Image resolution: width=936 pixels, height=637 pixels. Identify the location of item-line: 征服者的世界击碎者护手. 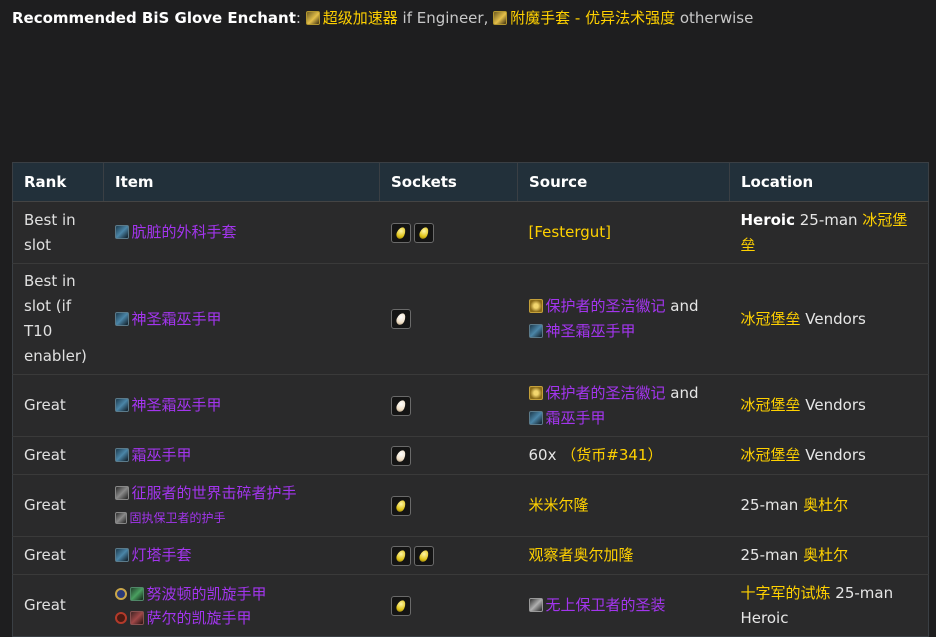
(241, 493).